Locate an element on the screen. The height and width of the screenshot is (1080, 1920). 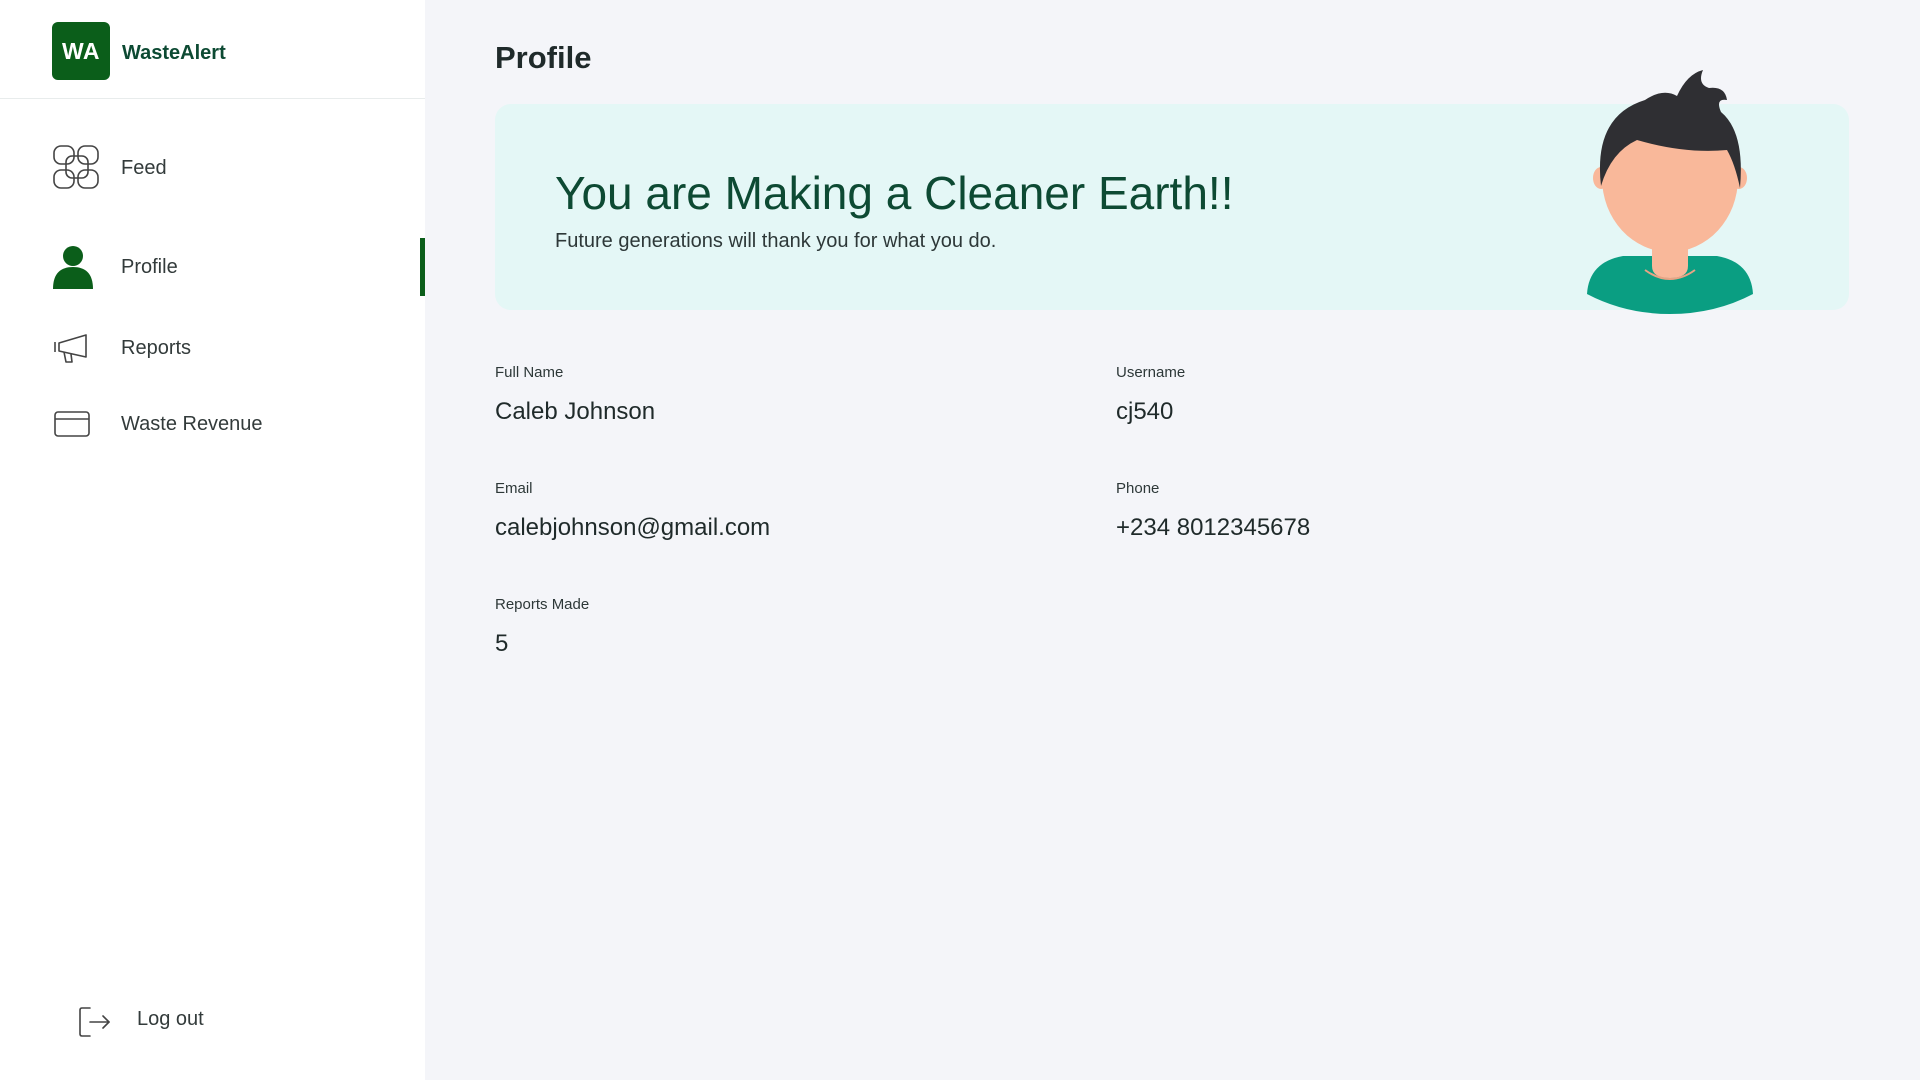
field-label: Phone is located at coordinates (1138, 488).